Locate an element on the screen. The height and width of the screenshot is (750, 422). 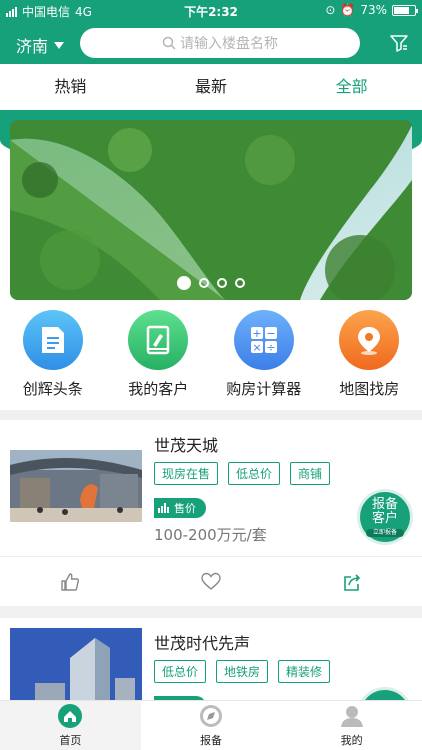
city-label: 济南 is located at coordinates (32, 46).